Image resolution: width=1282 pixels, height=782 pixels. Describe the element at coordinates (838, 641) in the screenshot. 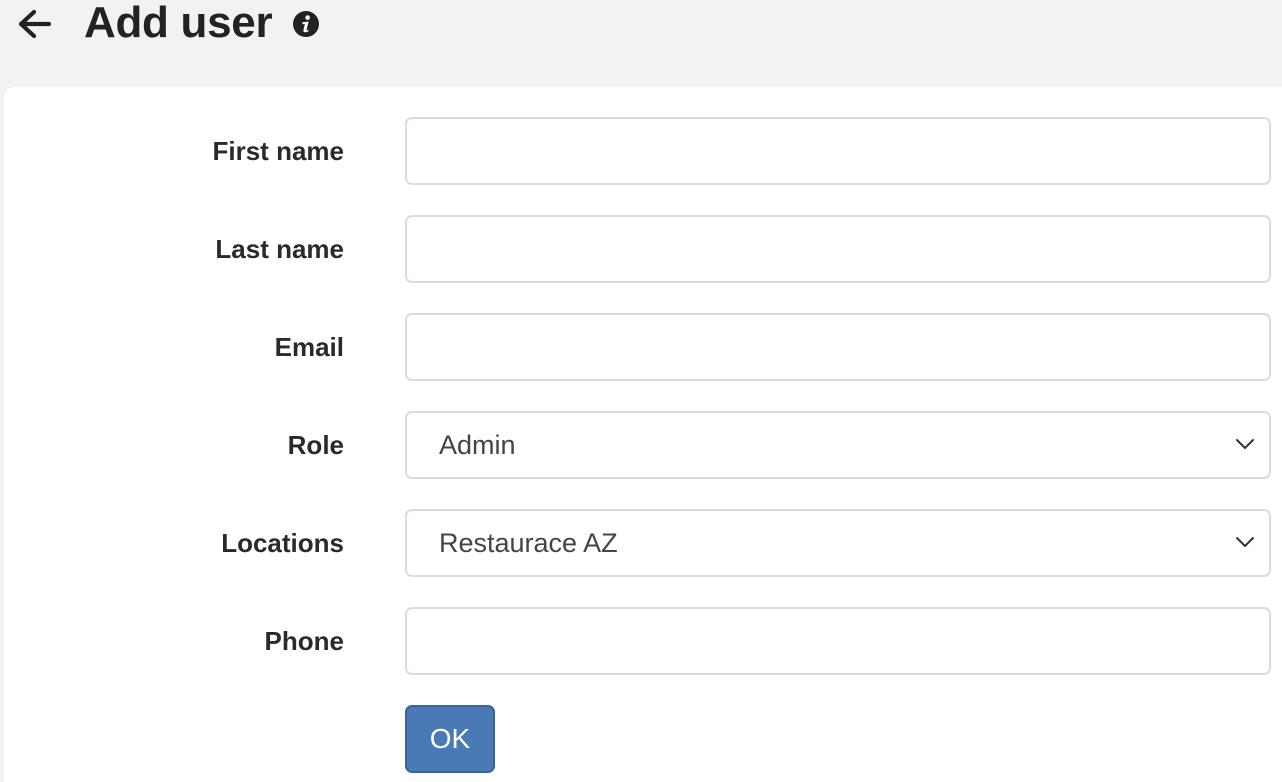

I see `phone-input` at that location.